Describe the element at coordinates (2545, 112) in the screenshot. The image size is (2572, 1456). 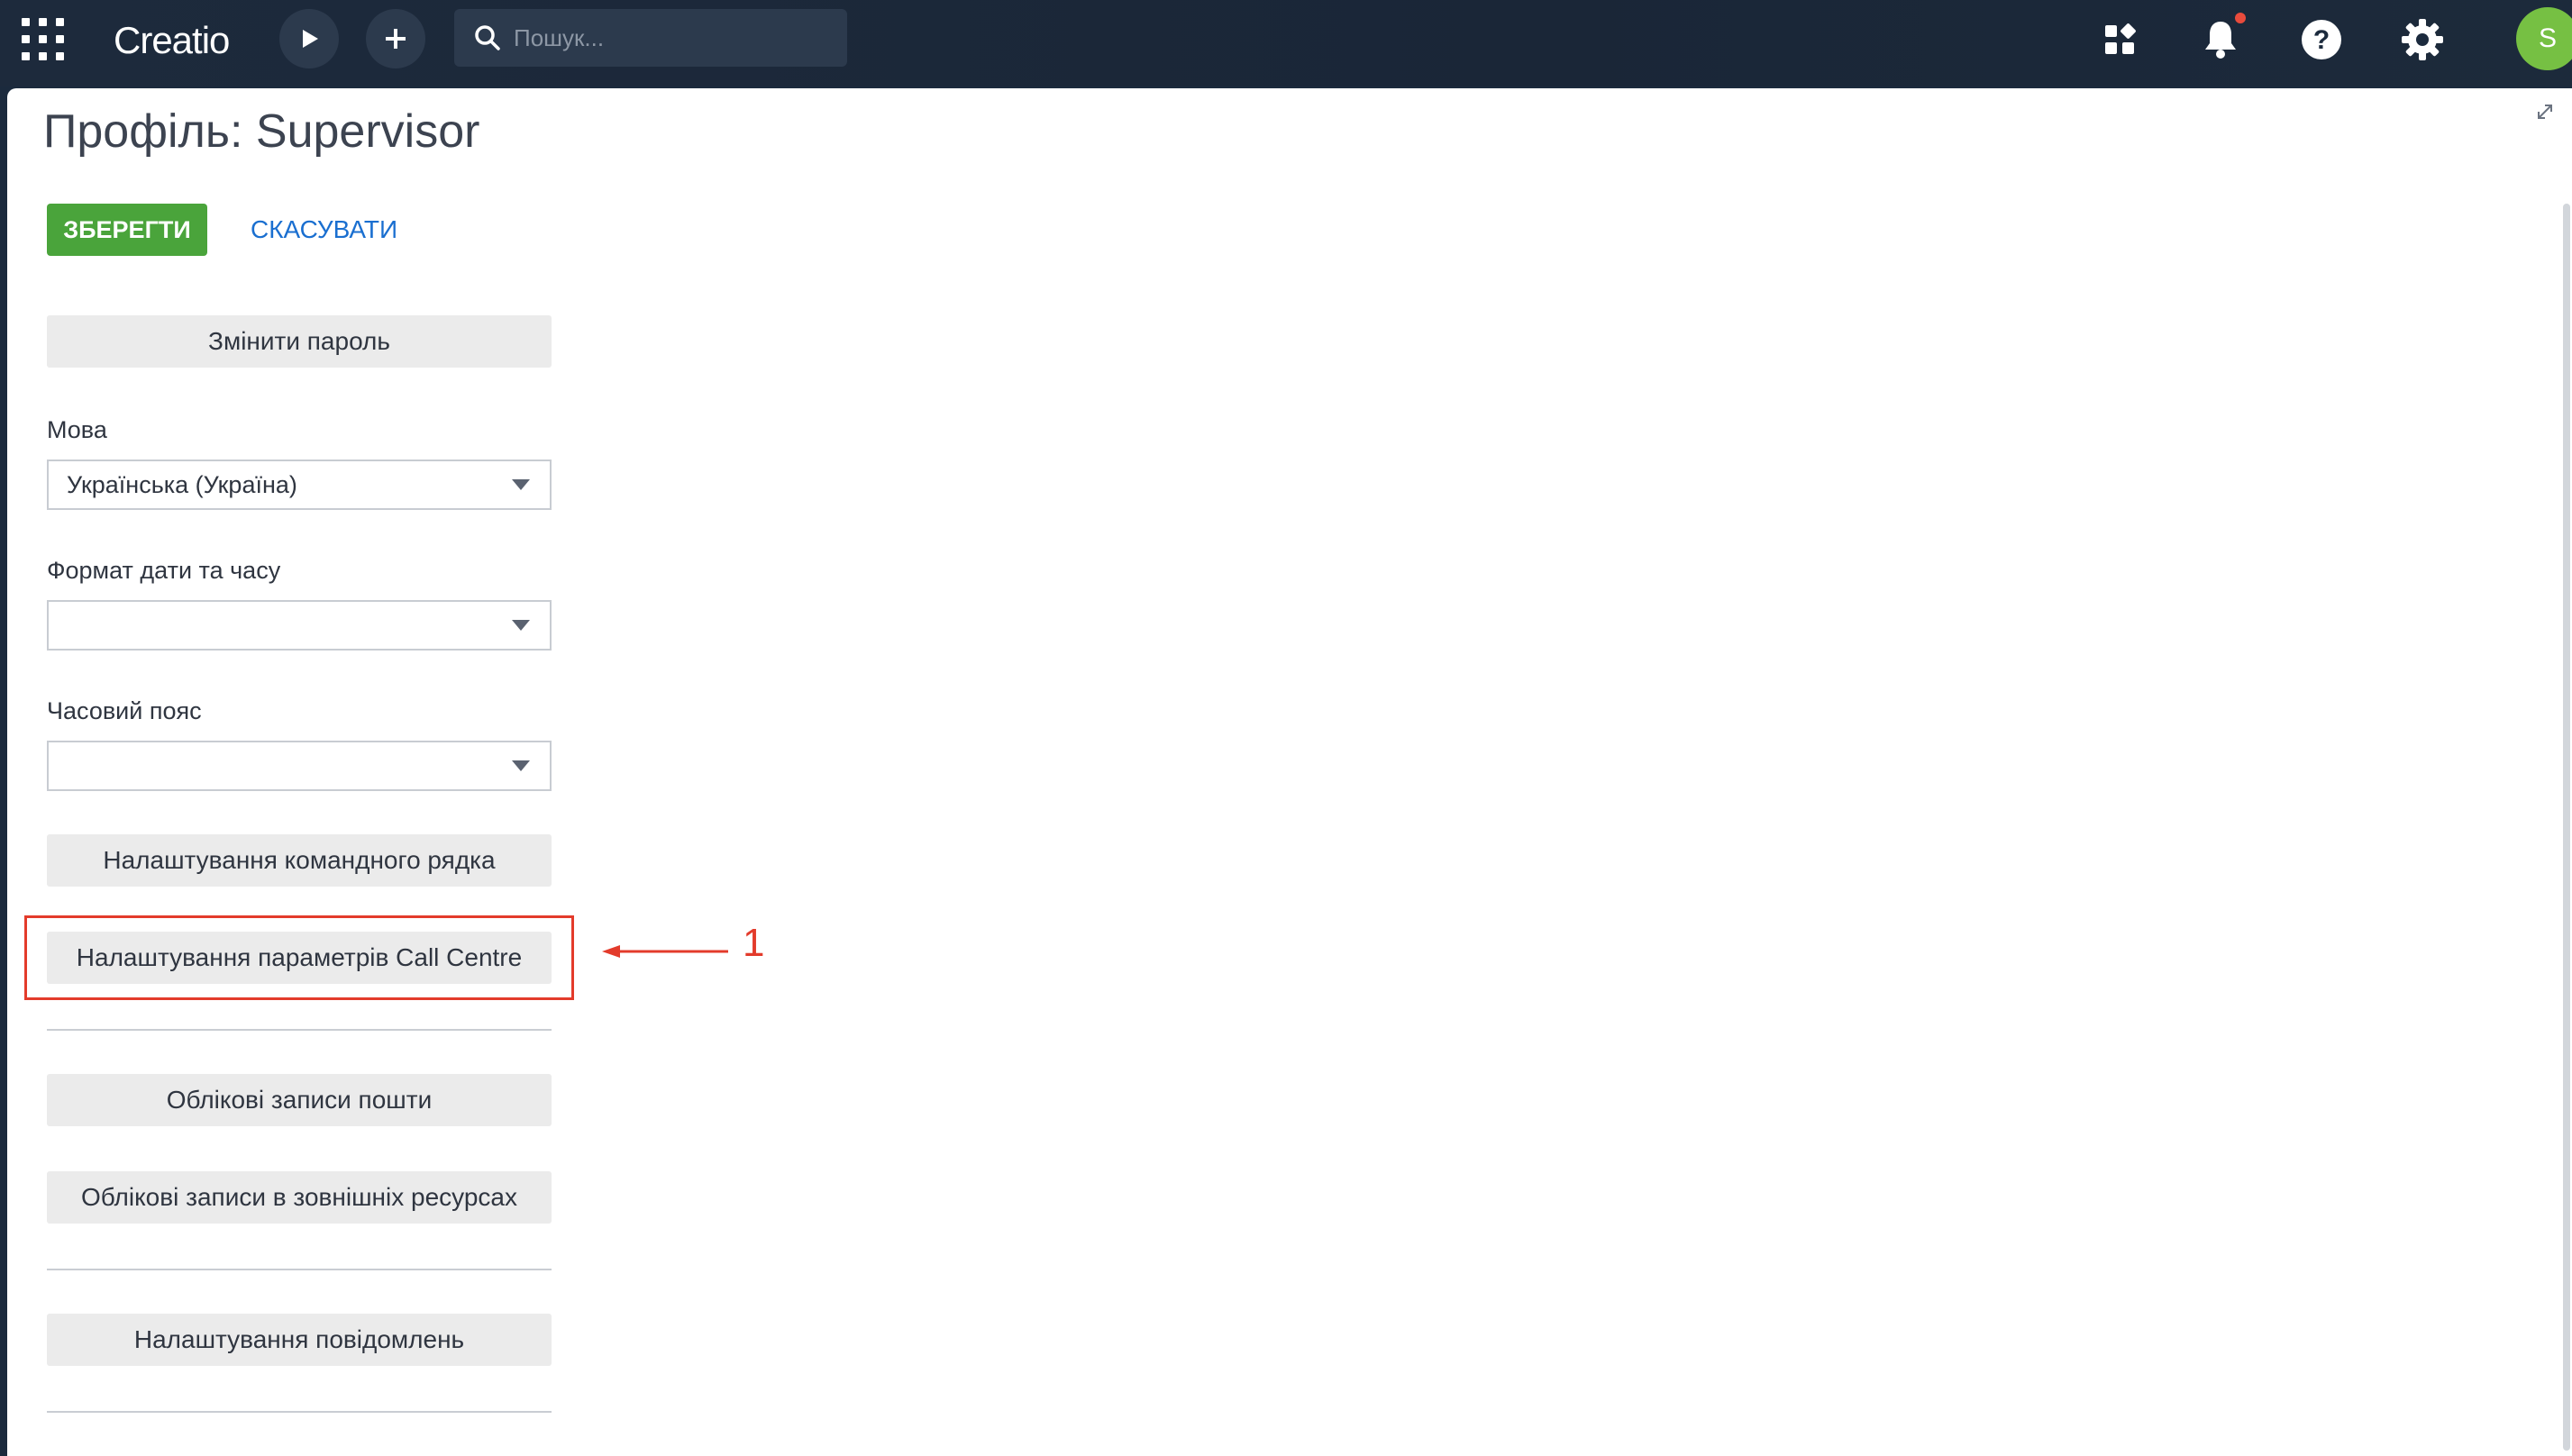
I see `expand-icon` at that location.